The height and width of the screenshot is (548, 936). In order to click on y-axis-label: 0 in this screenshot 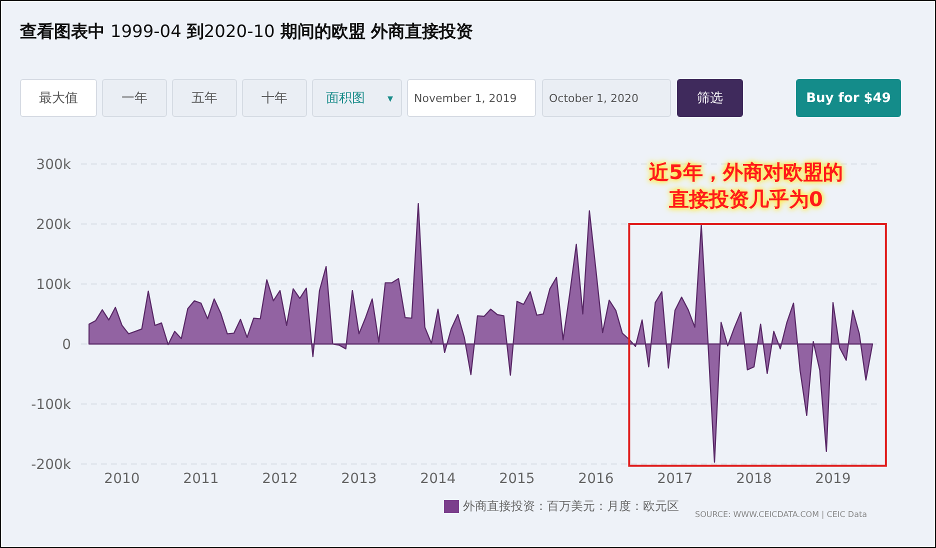, I will do `click(66, 345)`.